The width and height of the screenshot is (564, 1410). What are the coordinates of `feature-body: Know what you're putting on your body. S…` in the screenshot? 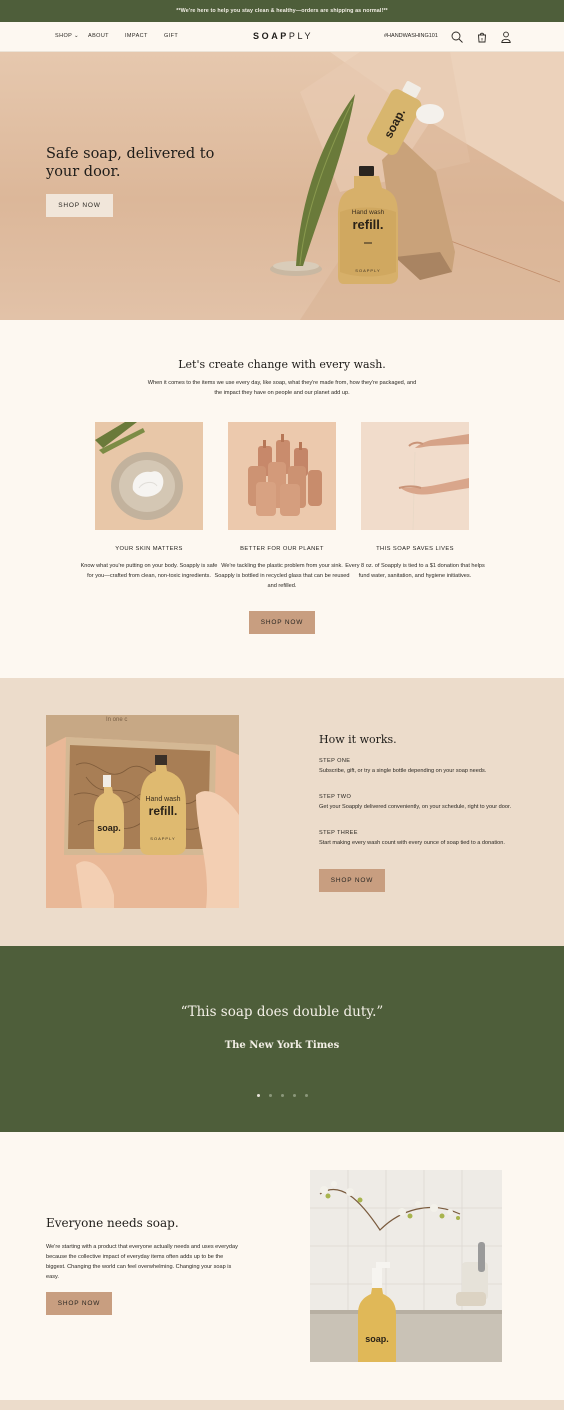 It's located at (149, 571).